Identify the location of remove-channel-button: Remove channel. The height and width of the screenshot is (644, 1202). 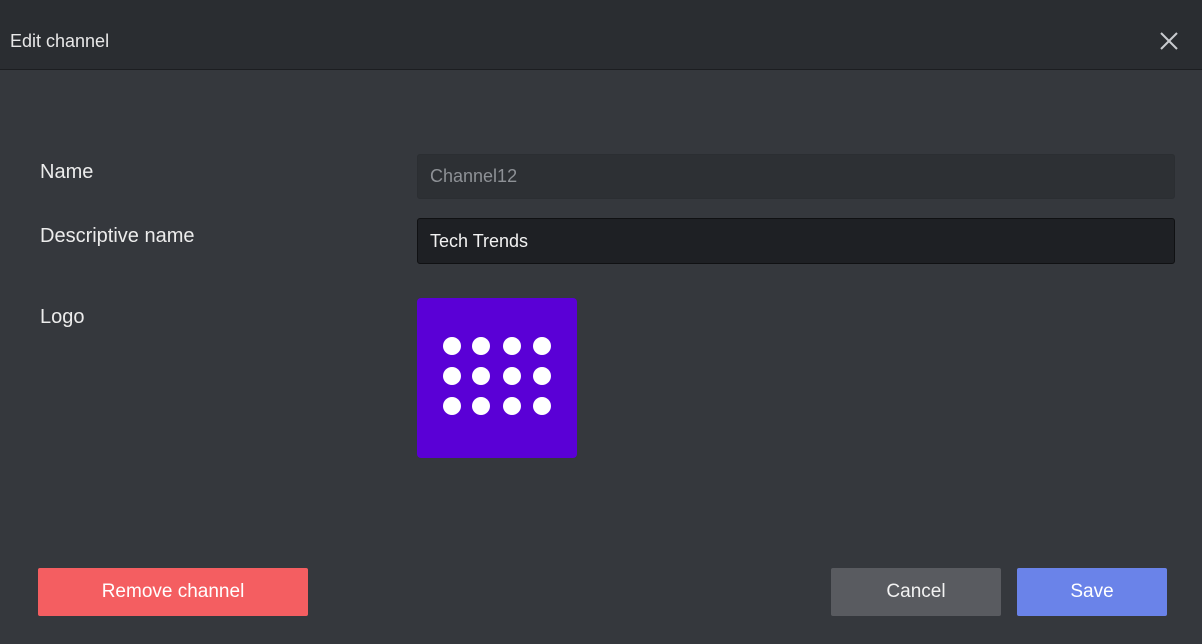
(173, 592).